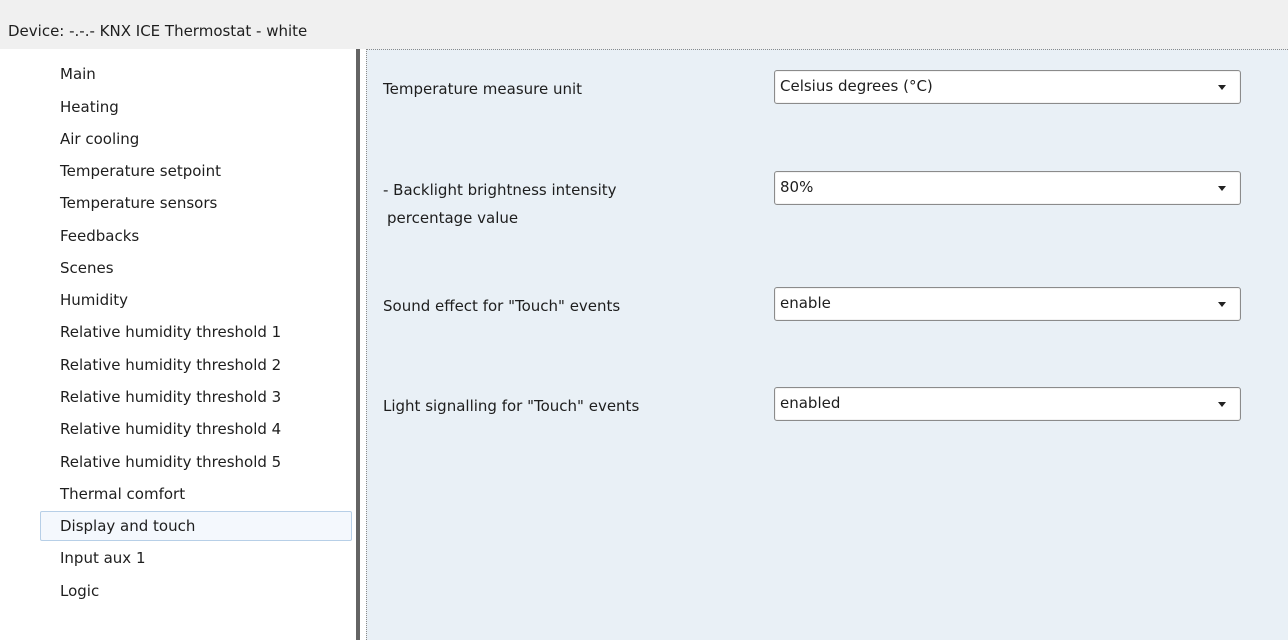 This screenshot has width=1288, height=640. Describe the element at coordinates (196, 171) in the screenshot. I see `nav-item-temperature-setpoint: Temperature setpoint` at that location.